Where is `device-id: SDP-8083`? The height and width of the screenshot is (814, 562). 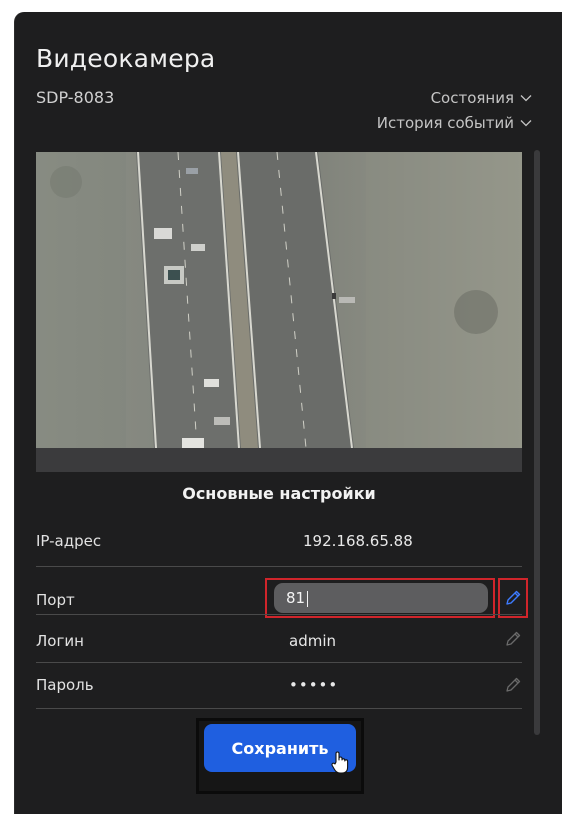 device-id: SDP-8083 is located at coordinates (75, 97).